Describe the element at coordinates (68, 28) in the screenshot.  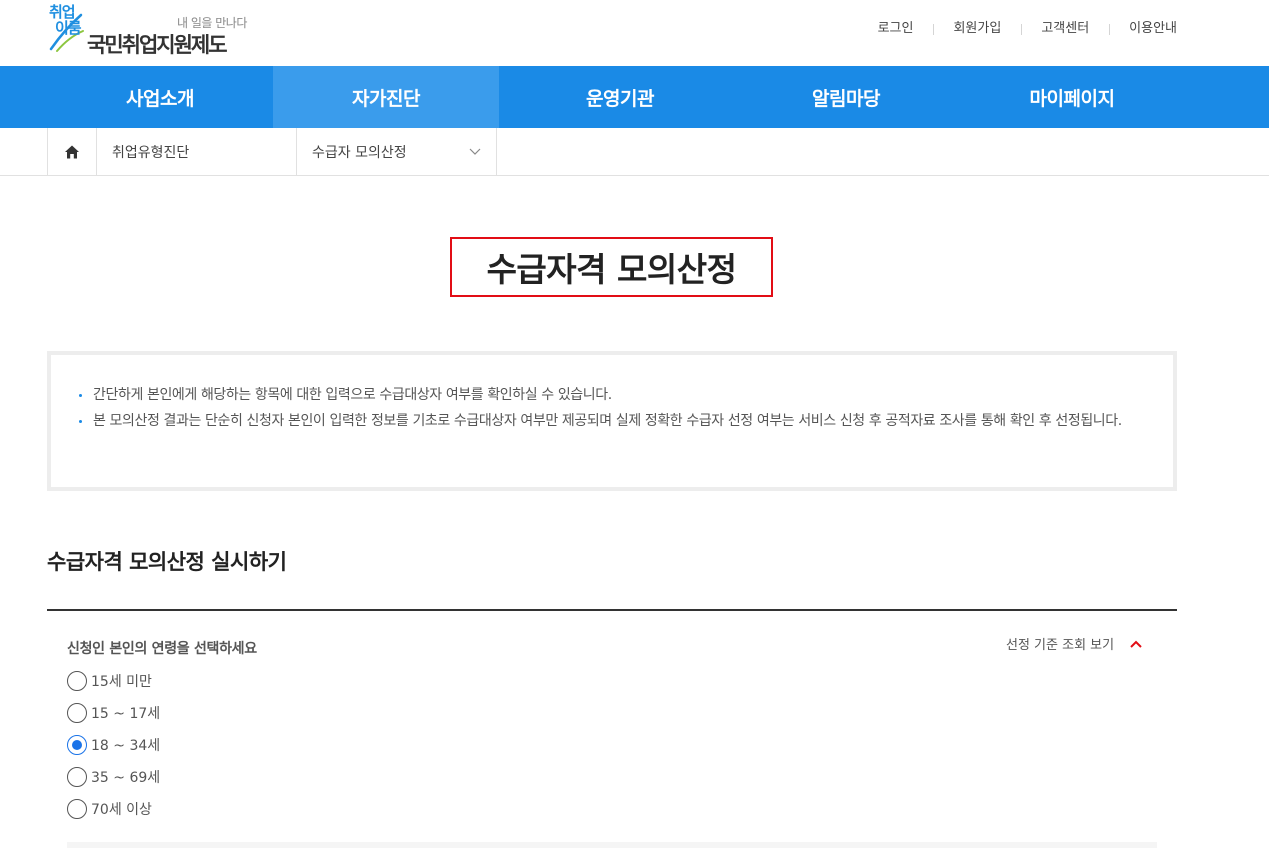
I see `logo-line2: 이룸` at that location.